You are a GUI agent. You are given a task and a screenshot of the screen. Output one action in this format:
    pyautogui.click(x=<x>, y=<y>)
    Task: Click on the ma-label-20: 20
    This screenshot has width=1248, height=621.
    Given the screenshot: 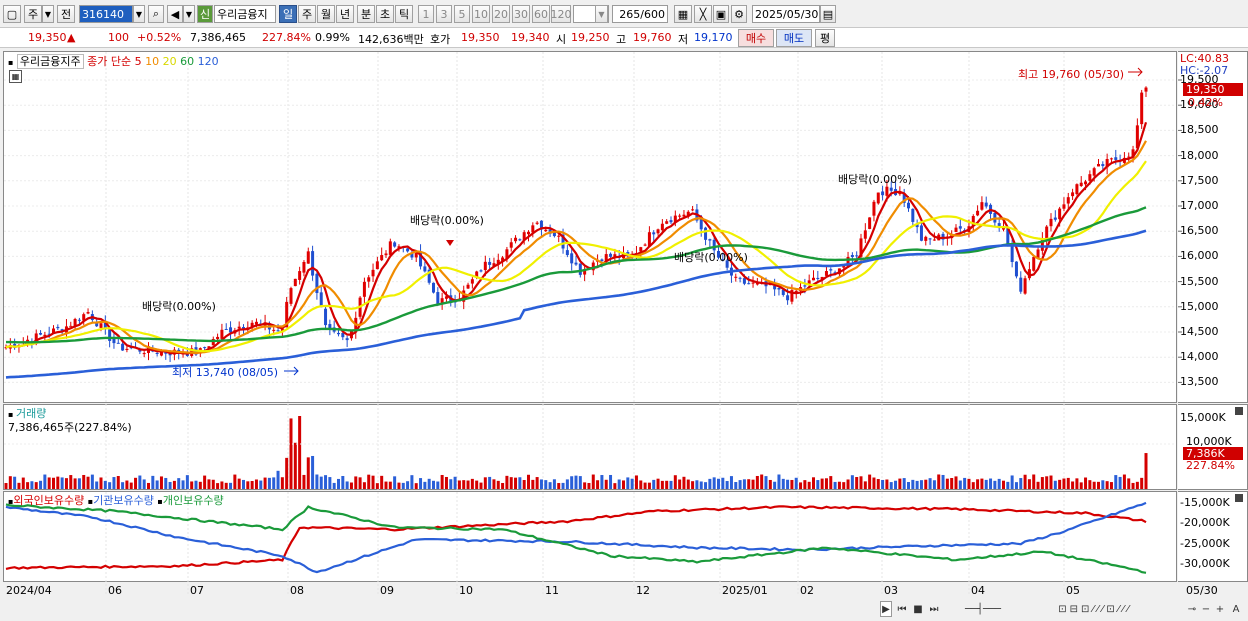 What is the action you would take?
    pyautogui.click(x=169, y=61)
    